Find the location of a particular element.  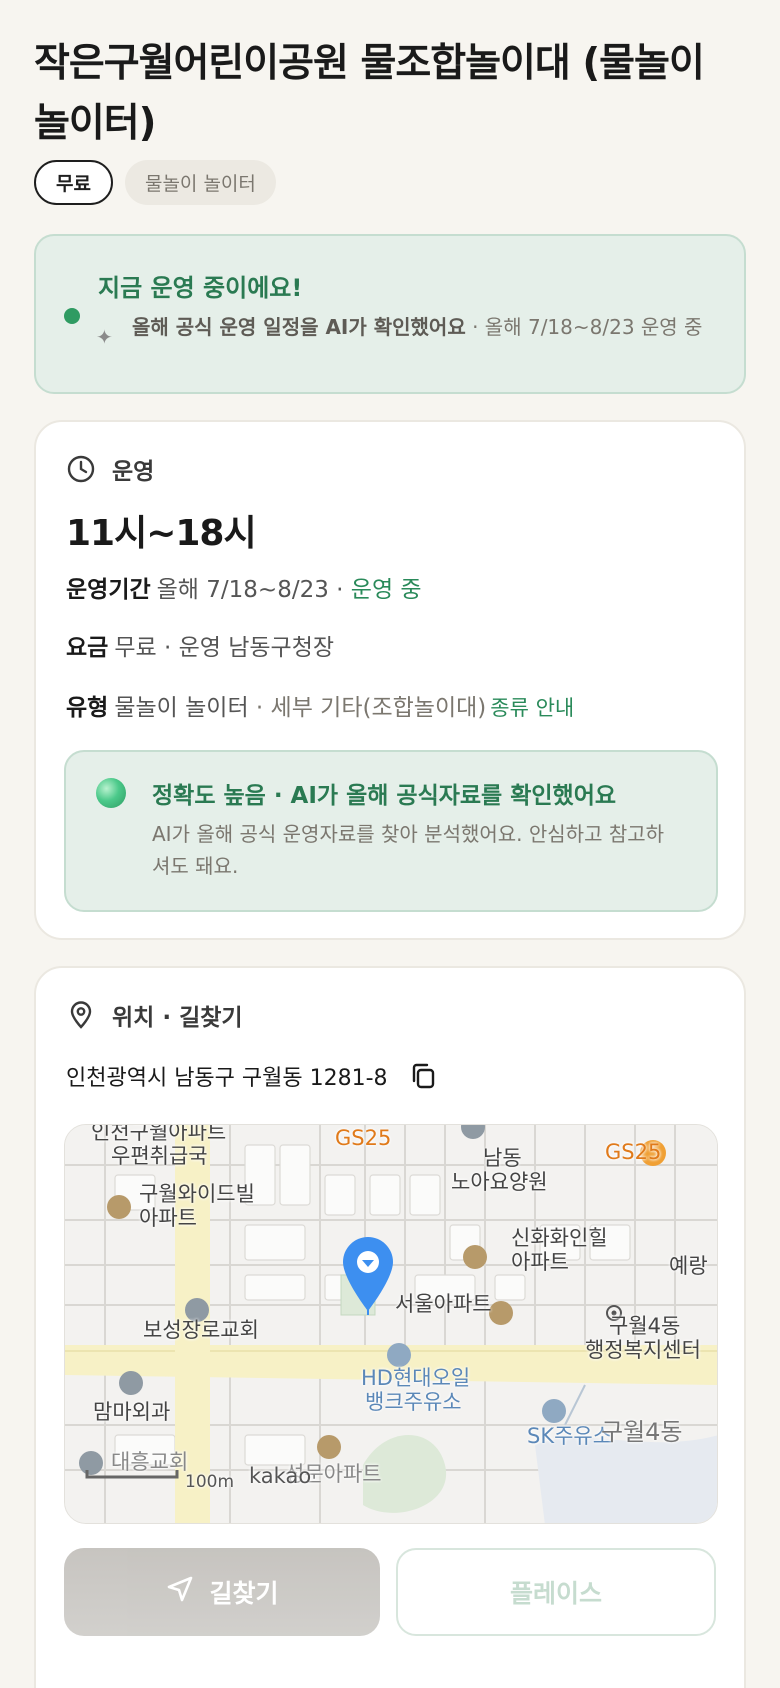

navigation-arrow-icon is located at coordinates (180, 1592).